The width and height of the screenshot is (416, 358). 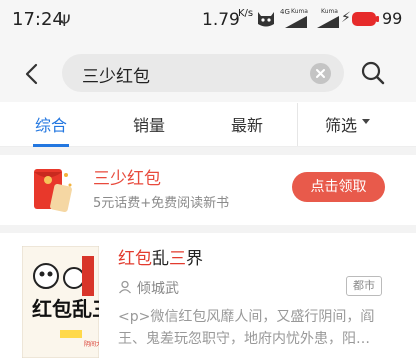 What do you see at coordinates (364, 286) in the screenshot?
I see `genre-badge: 都市` at bounding box center [364, 286].